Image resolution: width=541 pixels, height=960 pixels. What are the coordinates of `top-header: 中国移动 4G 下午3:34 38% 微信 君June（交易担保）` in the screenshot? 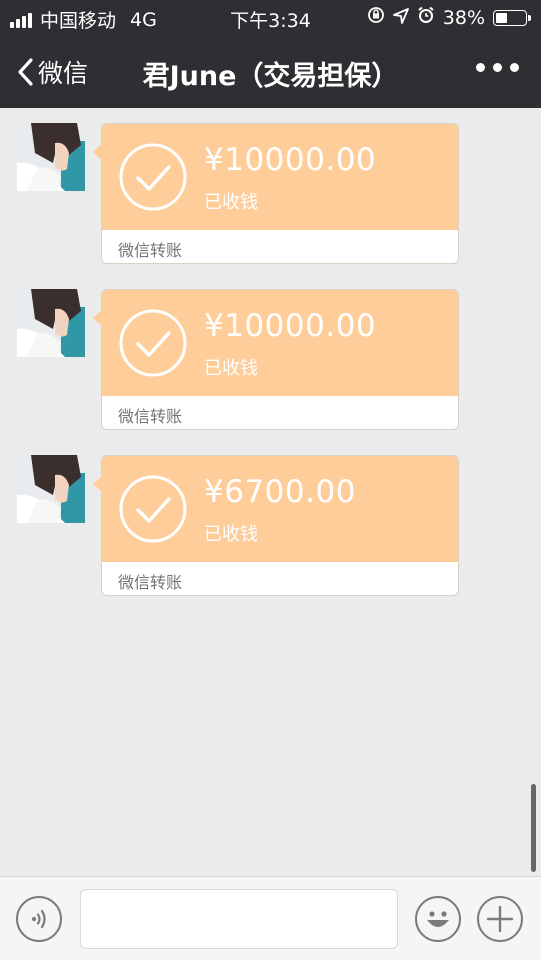 It's located at (270, 54).